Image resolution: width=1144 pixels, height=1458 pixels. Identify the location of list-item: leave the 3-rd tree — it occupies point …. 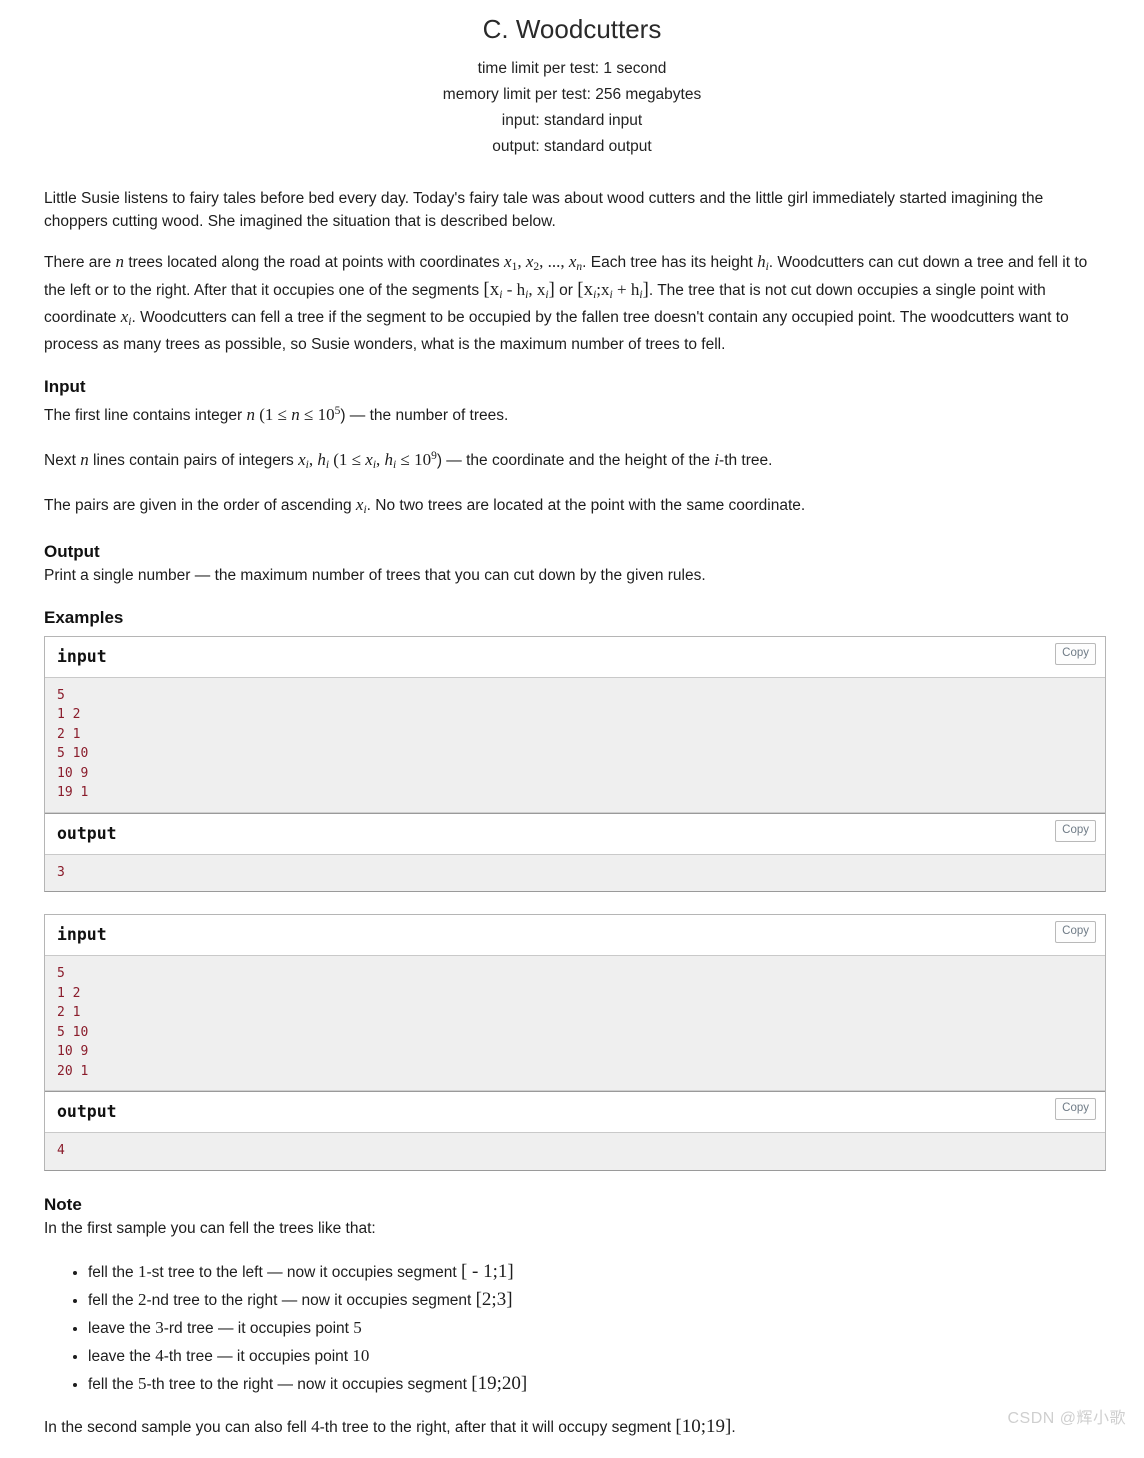
(597, 1328).